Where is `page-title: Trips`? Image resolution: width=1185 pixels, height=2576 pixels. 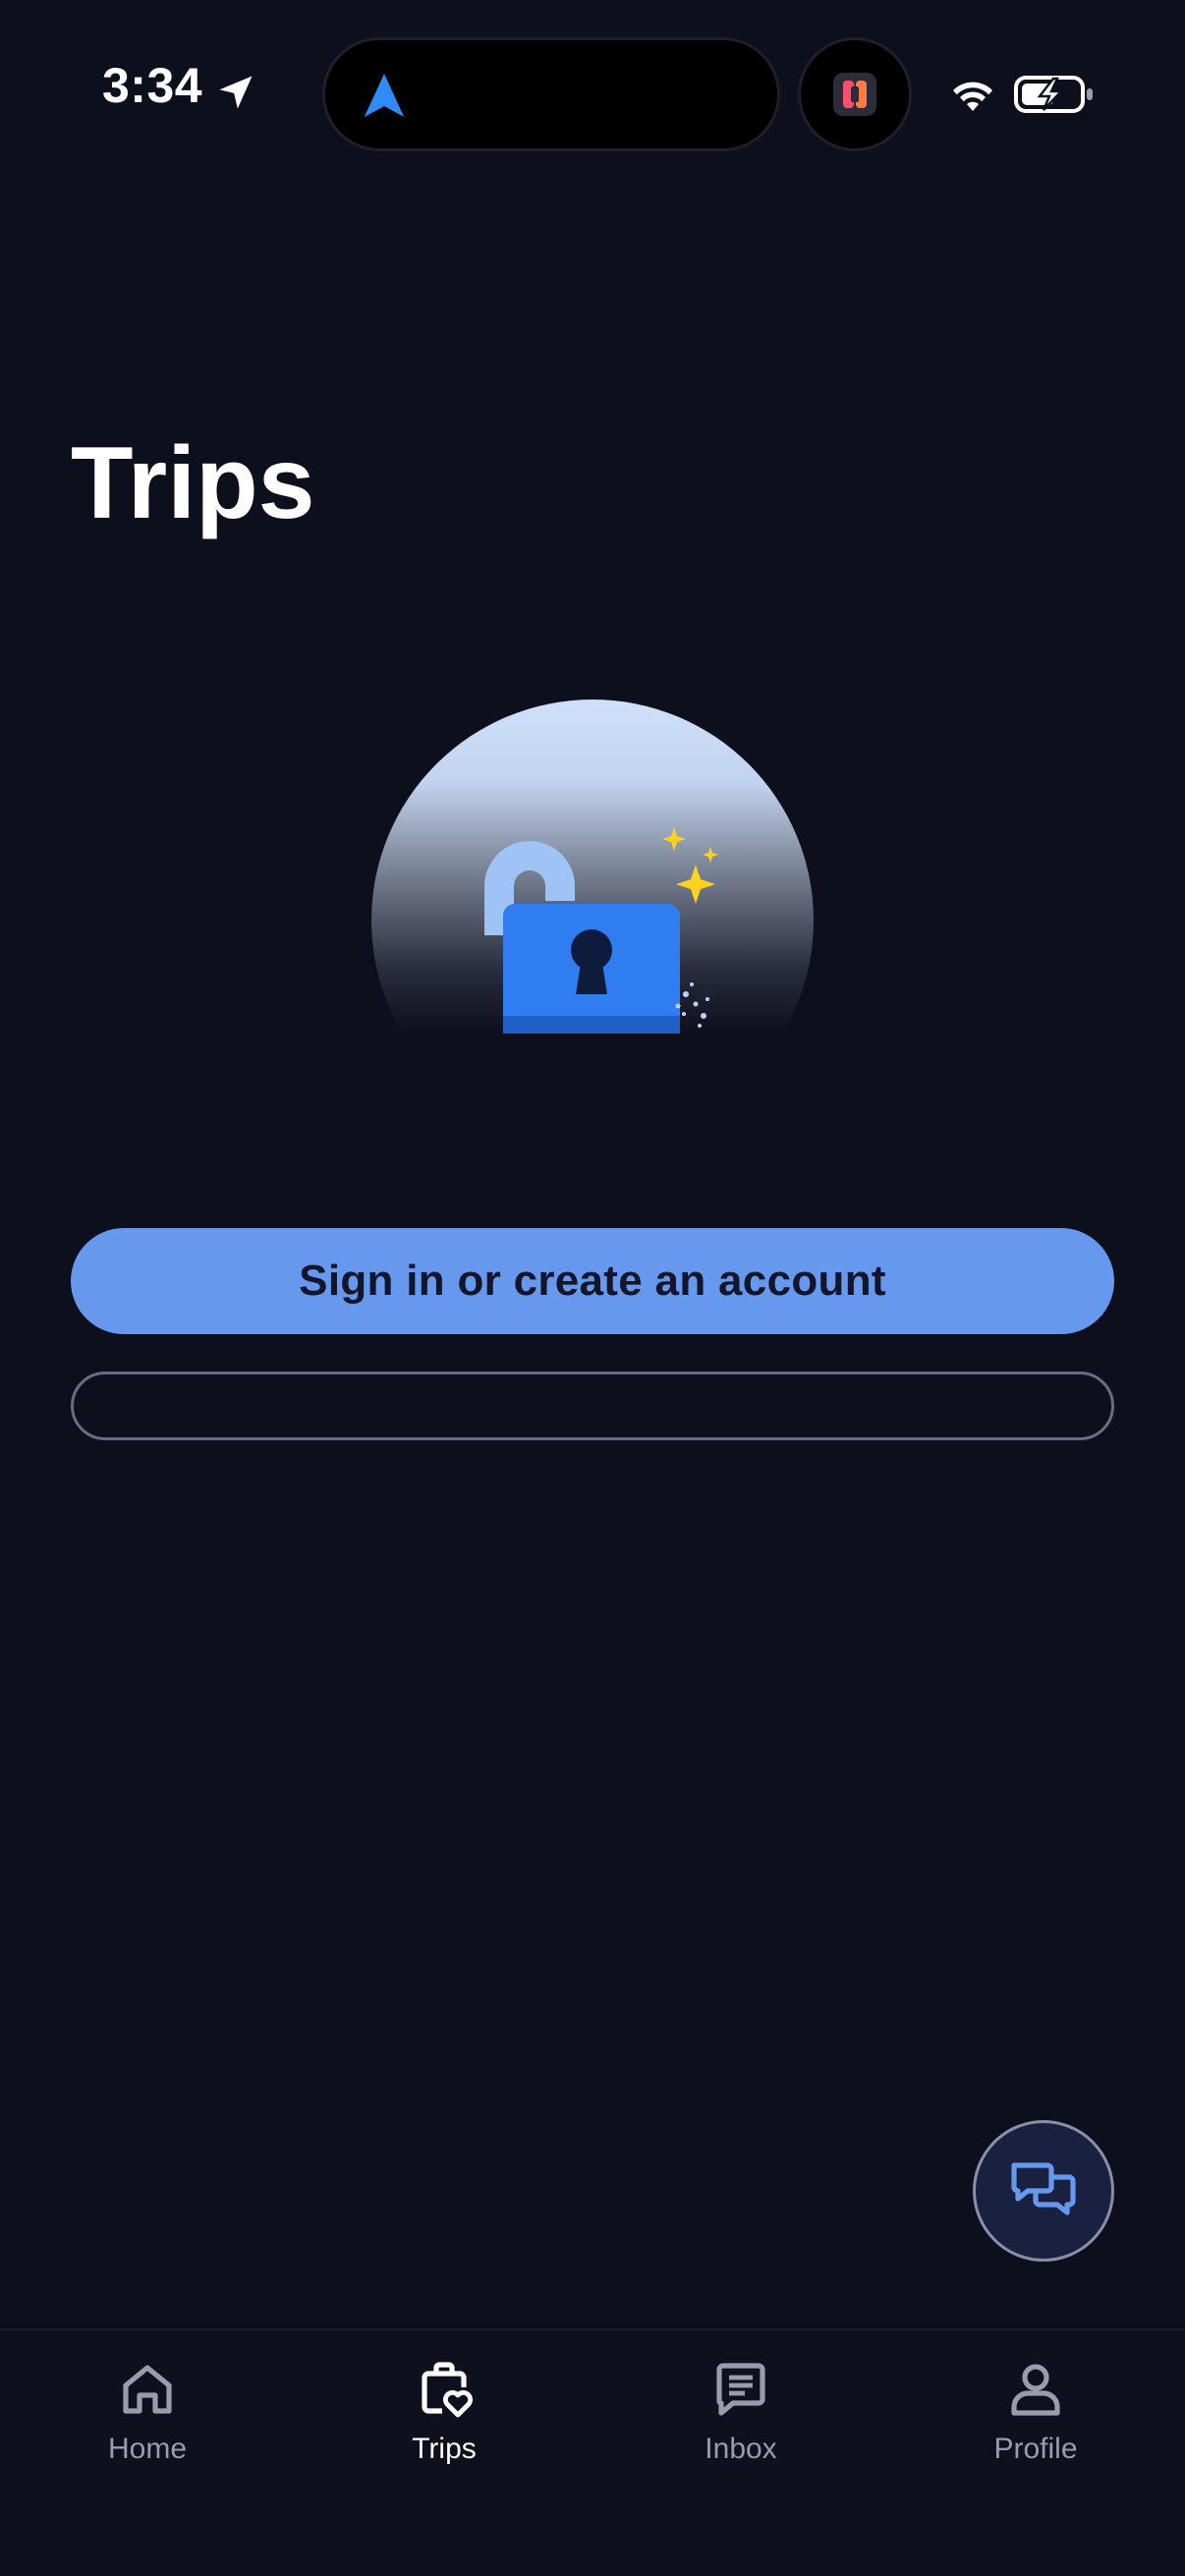 page-title: Trips is located at coordinates (193, 483).